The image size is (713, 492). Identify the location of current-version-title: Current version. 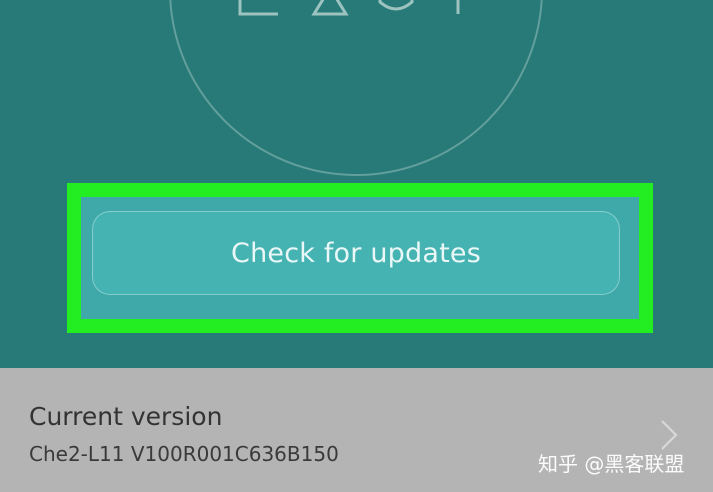
(126, 416).